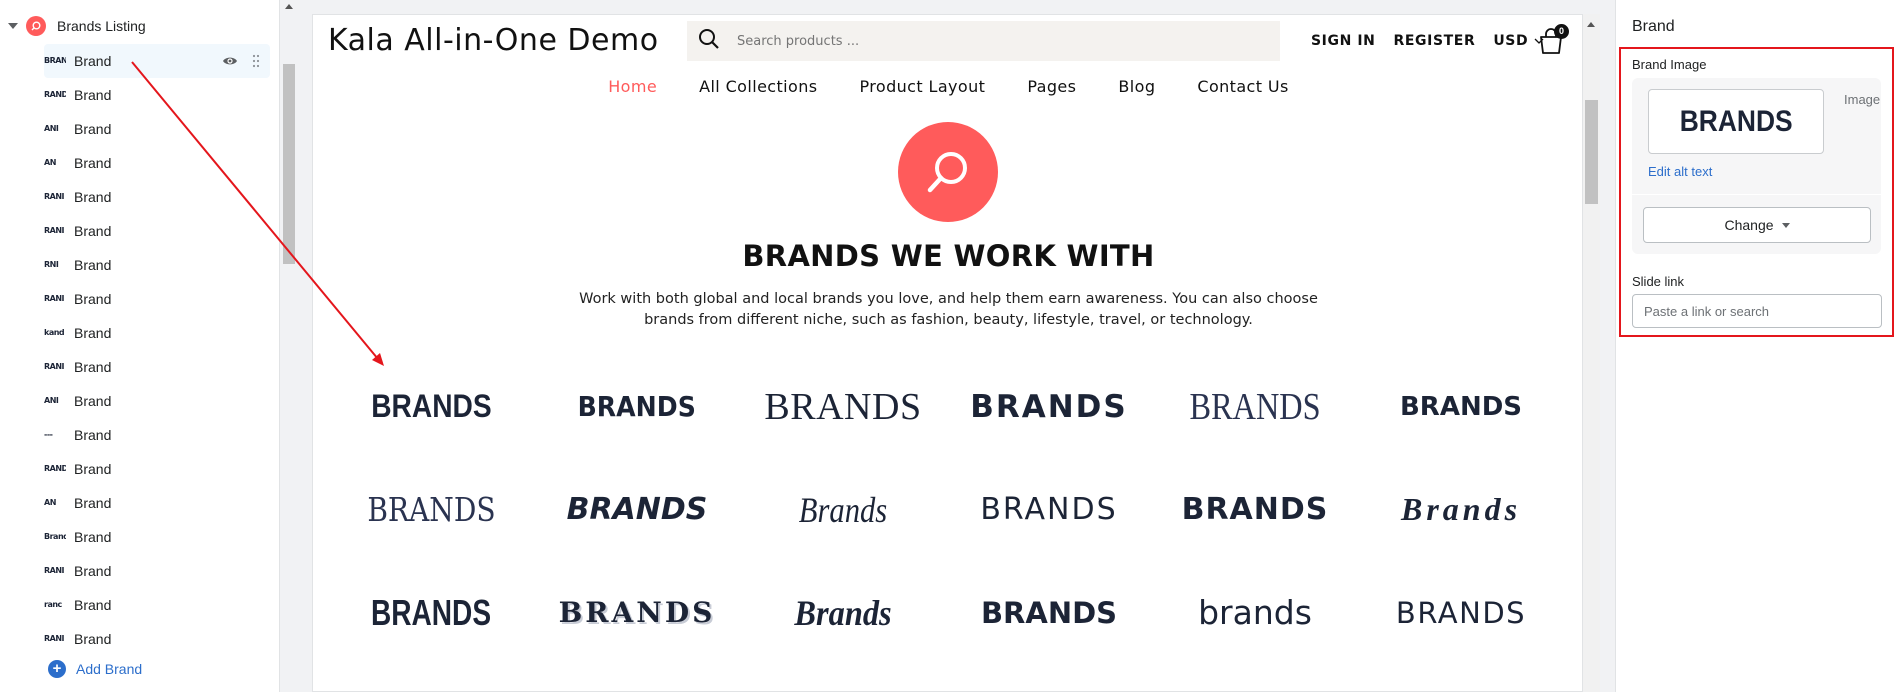 Image resolution: width=1896 pixels, height=692 pixels. What do you see at coordinates (1591, 152) in the screenshot?
I see `preview-scrollbar-thumb` at bounding box center [1591, 152].